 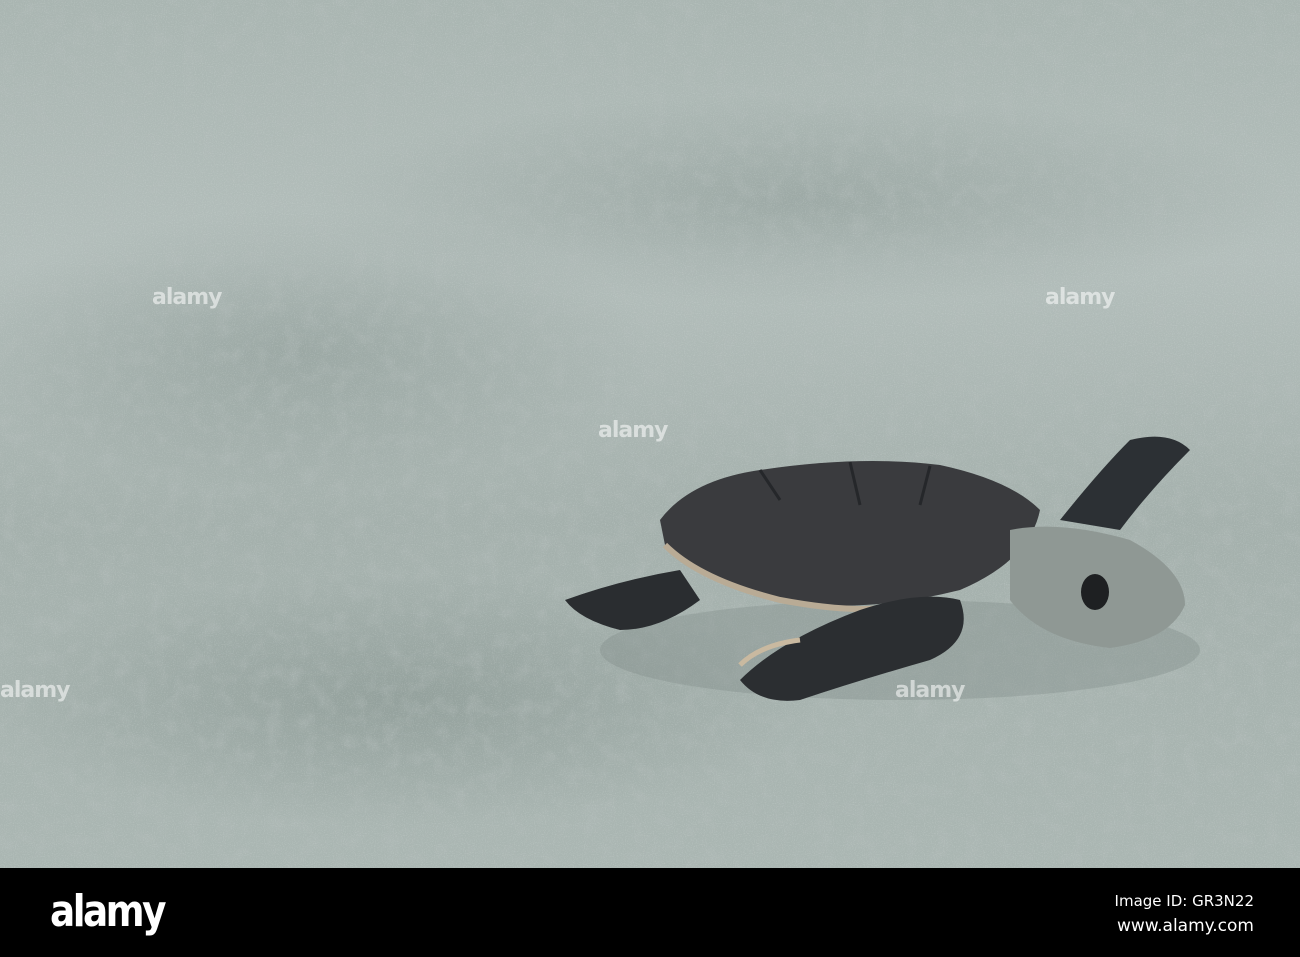 I want to click on site-url: www.alamy.com, so click(x=1185, y=926).